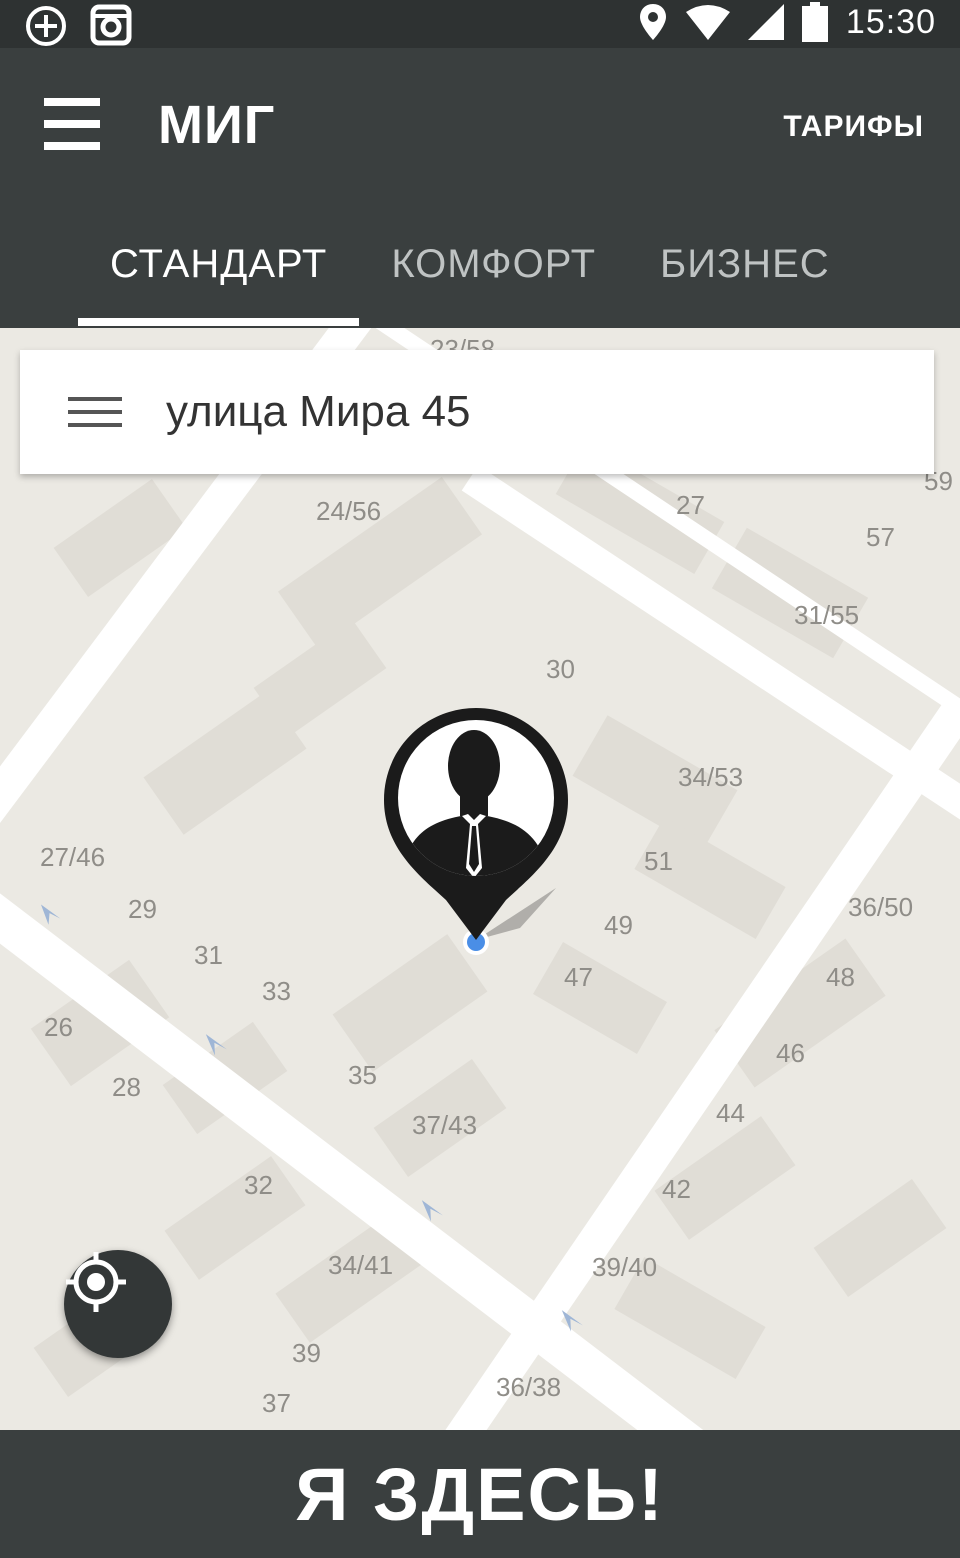  I want to click on house-number: 32, so click(258, 1185).